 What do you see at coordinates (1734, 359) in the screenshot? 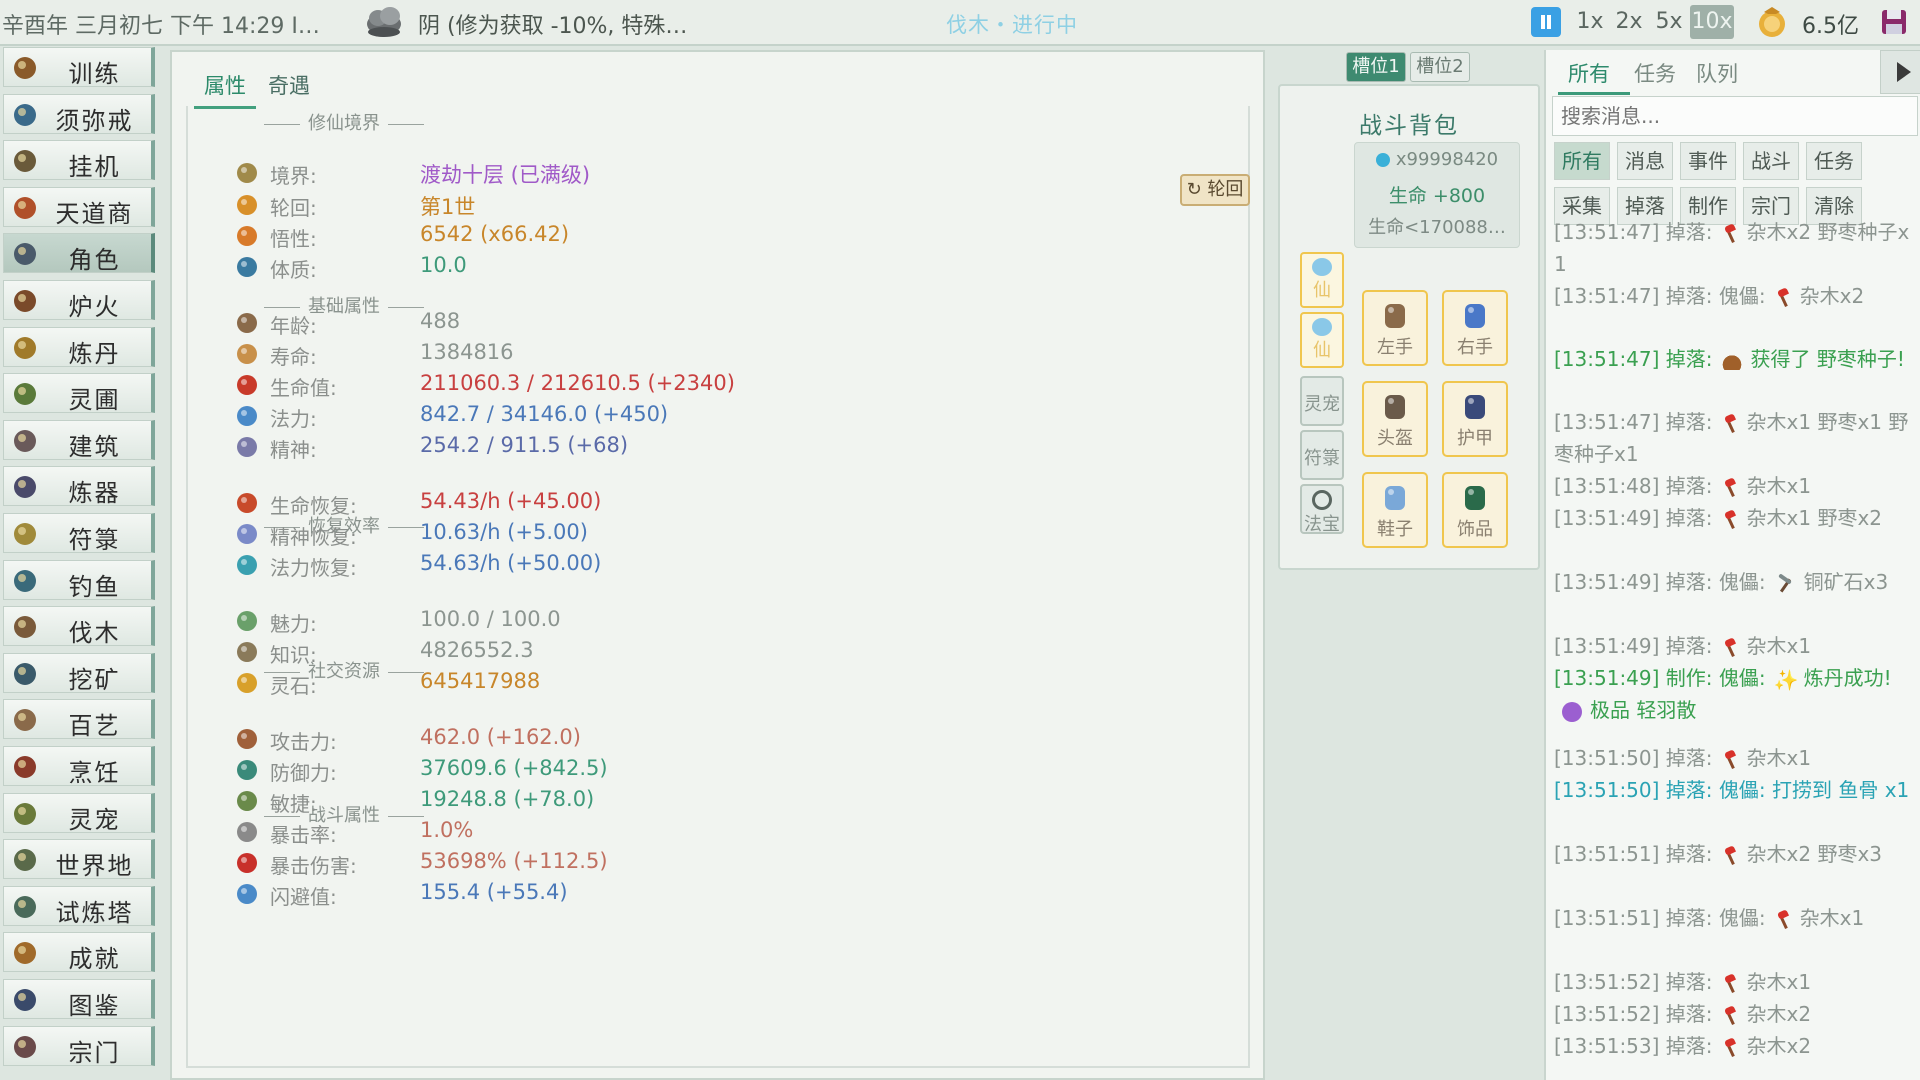
I see `log-entry: [13:51:47] 掉落: 获得了 野枣种子!` at bounding box center [1734, 359].